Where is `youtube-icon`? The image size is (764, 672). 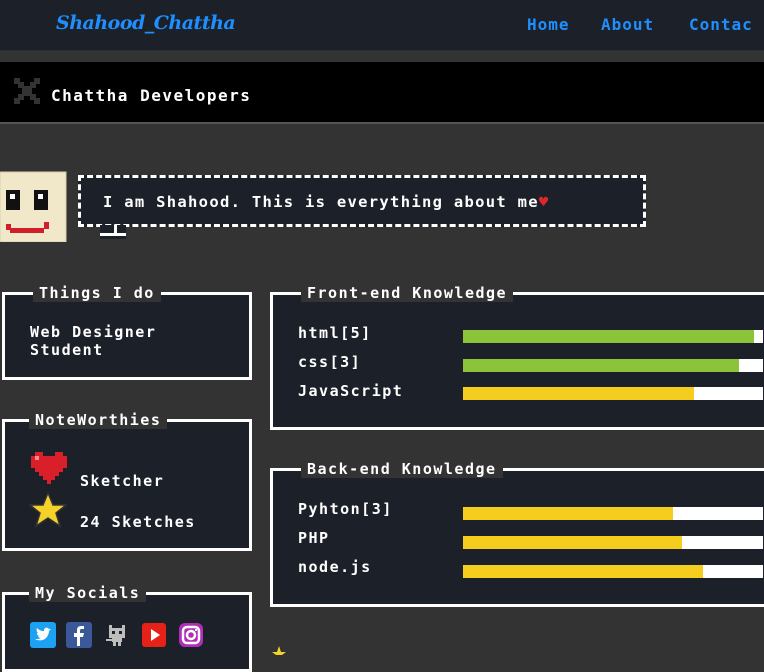 youtube-icon is located at coordinates (154, 635).